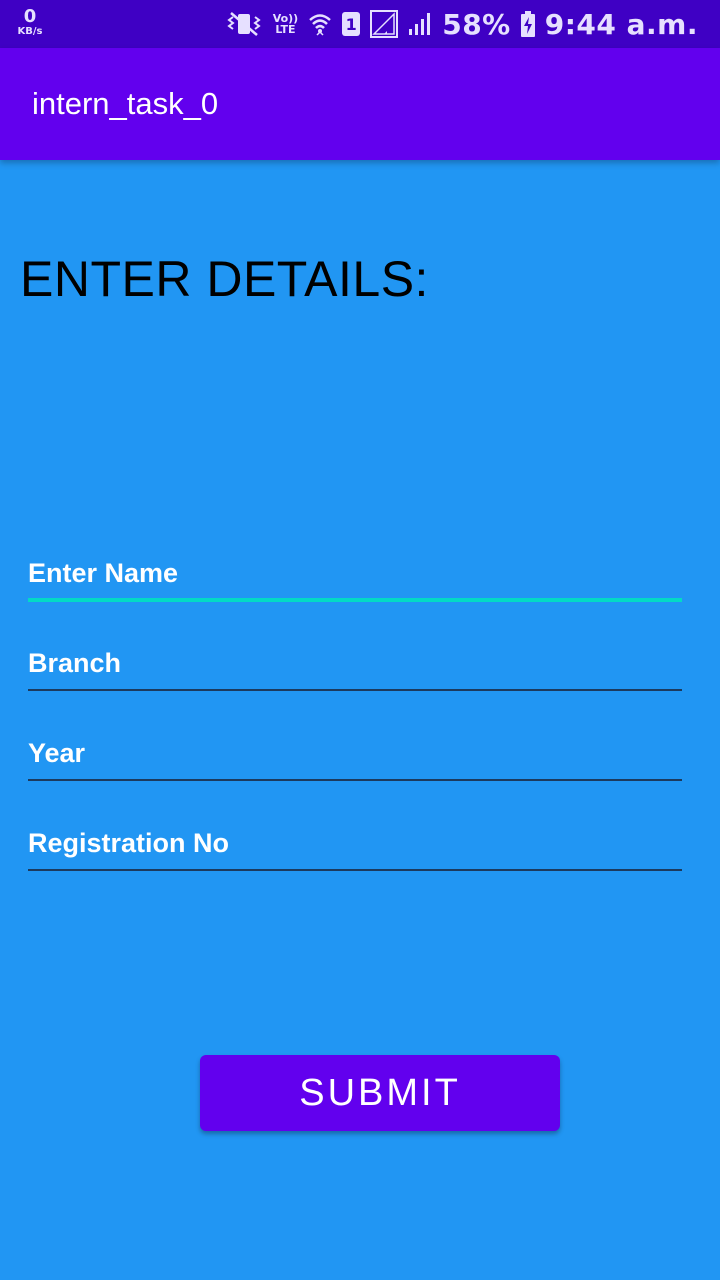 This screenshot has height=1280, width=720. Describe the element at coordinates (30, 31) in the screenshot. I see `network-speed-unit: KB/s` at that location.